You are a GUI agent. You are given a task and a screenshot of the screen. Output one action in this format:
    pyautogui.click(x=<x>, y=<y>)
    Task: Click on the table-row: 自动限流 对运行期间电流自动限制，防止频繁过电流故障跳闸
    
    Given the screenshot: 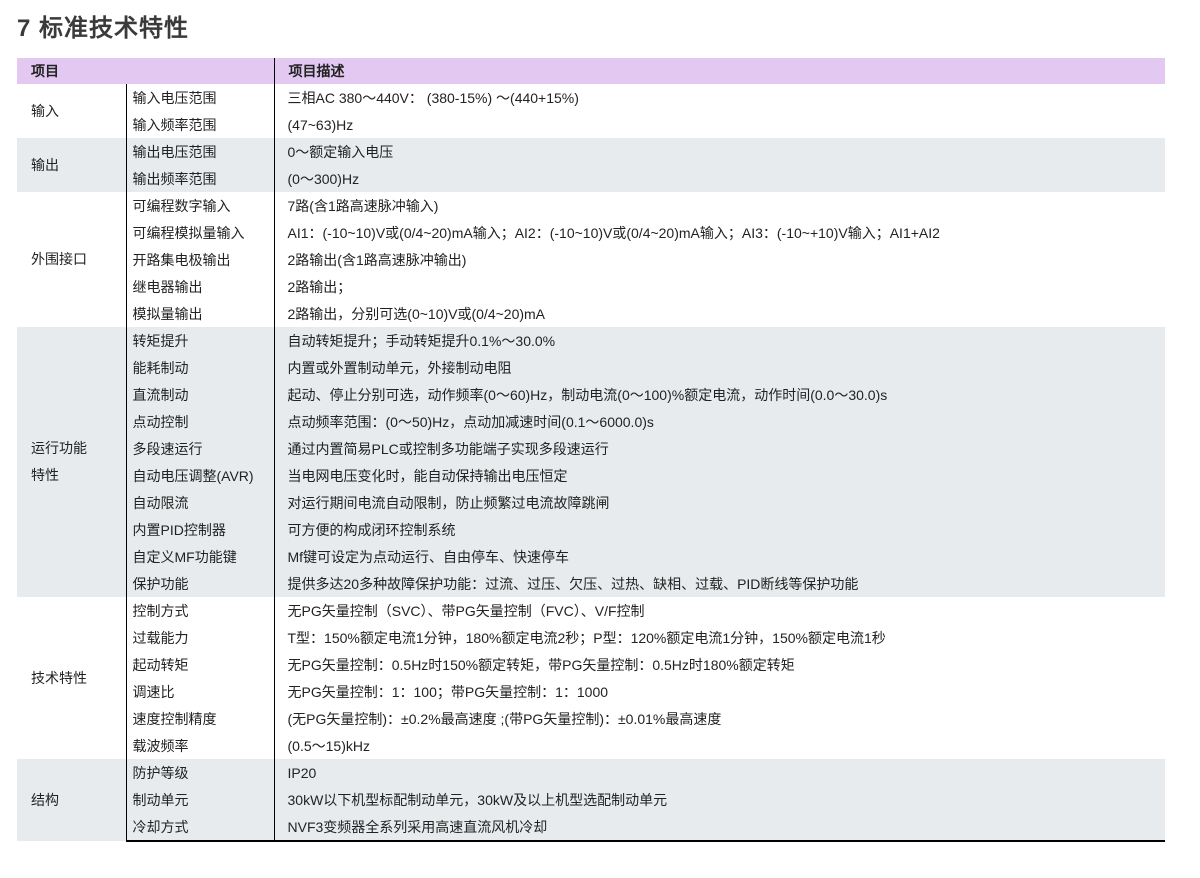 What is the action you would take?
    pyautogui.click(x=591, y=502)
    